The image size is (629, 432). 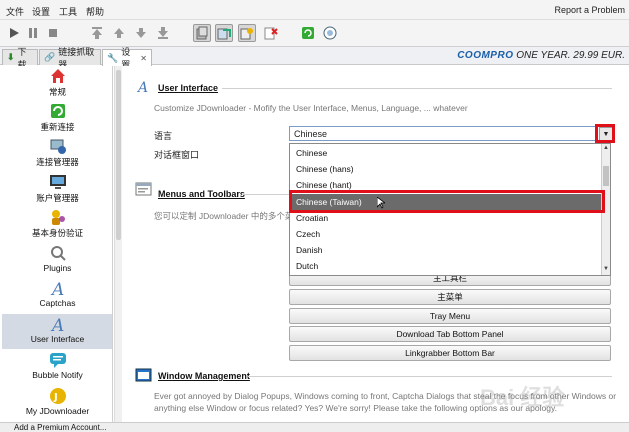 I want to click on dialog-window-label: 对话框窗口, so click(x=177, y=155).